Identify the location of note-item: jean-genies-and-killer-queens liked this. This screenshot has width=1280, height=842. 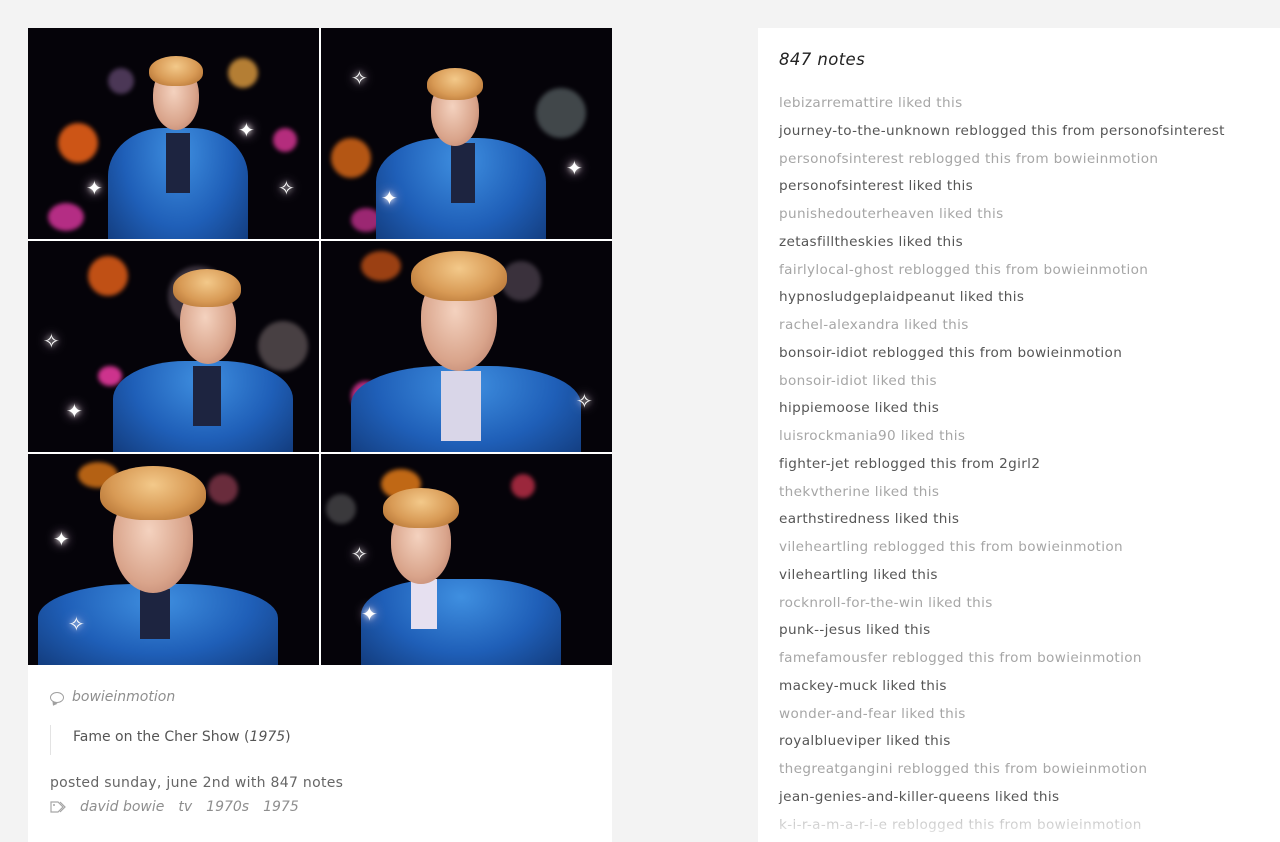
(1029, 798).